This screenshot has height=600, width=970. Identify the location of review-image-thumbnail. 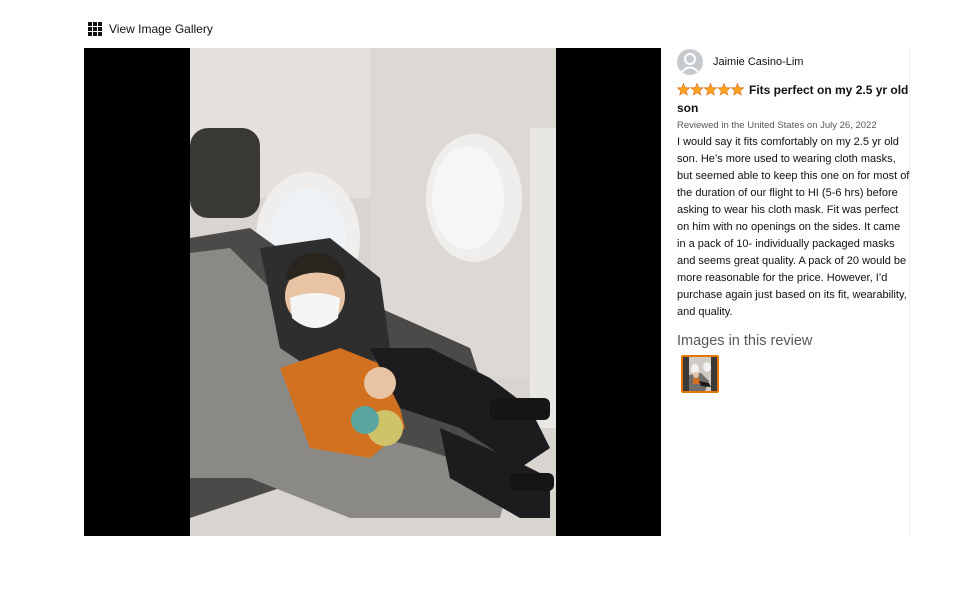
(700, 374).